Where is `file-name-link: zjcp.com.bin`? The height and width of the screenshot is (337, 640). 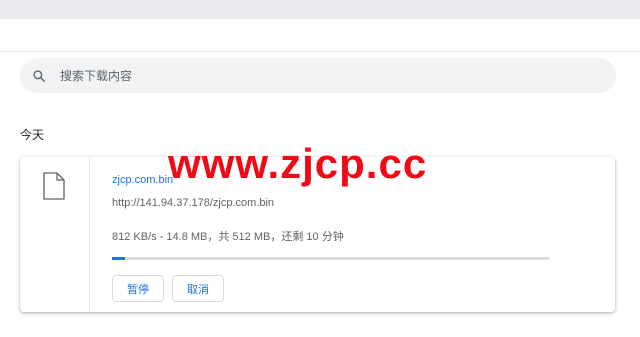
file-name-link: zjcp.com.bin is located at coordinates (142, 180).